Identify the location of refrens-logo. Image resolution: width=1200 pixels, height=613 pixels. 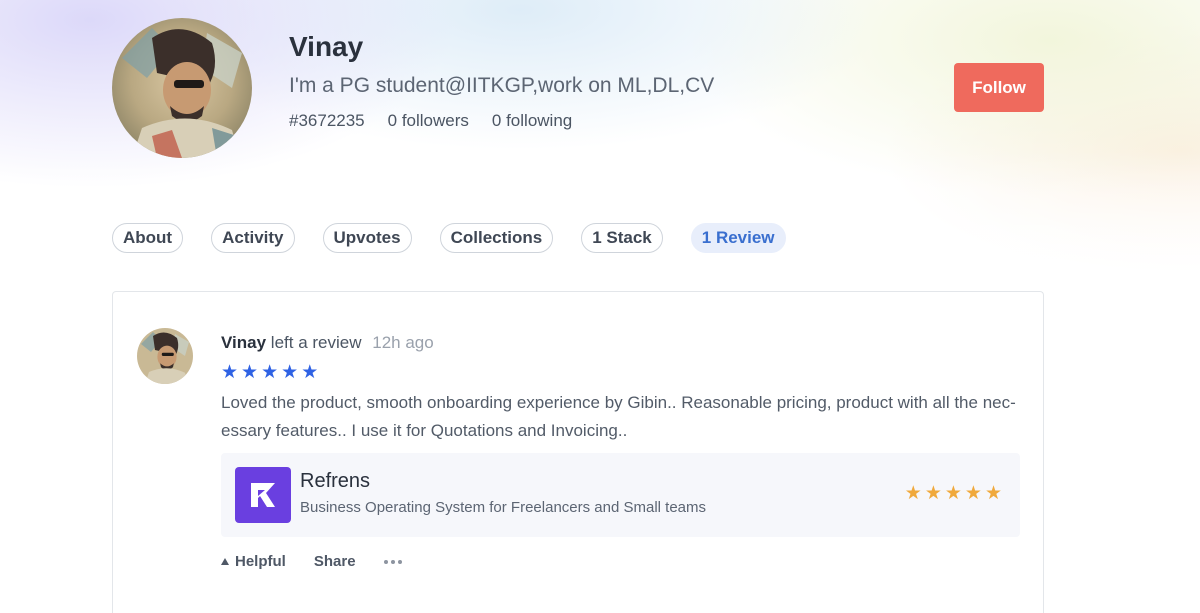
(263, 495).